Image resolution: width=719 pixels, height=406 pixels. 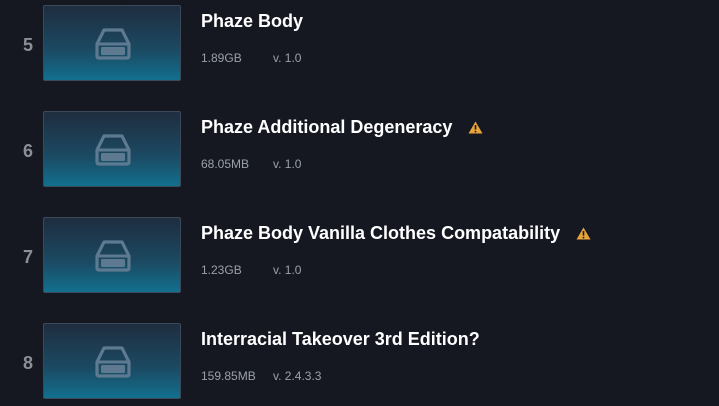 What do you see at coordinates (221, 58) in the screenshot?
I see `mod-size: 1.89GB` at bounding box center [221, 58].